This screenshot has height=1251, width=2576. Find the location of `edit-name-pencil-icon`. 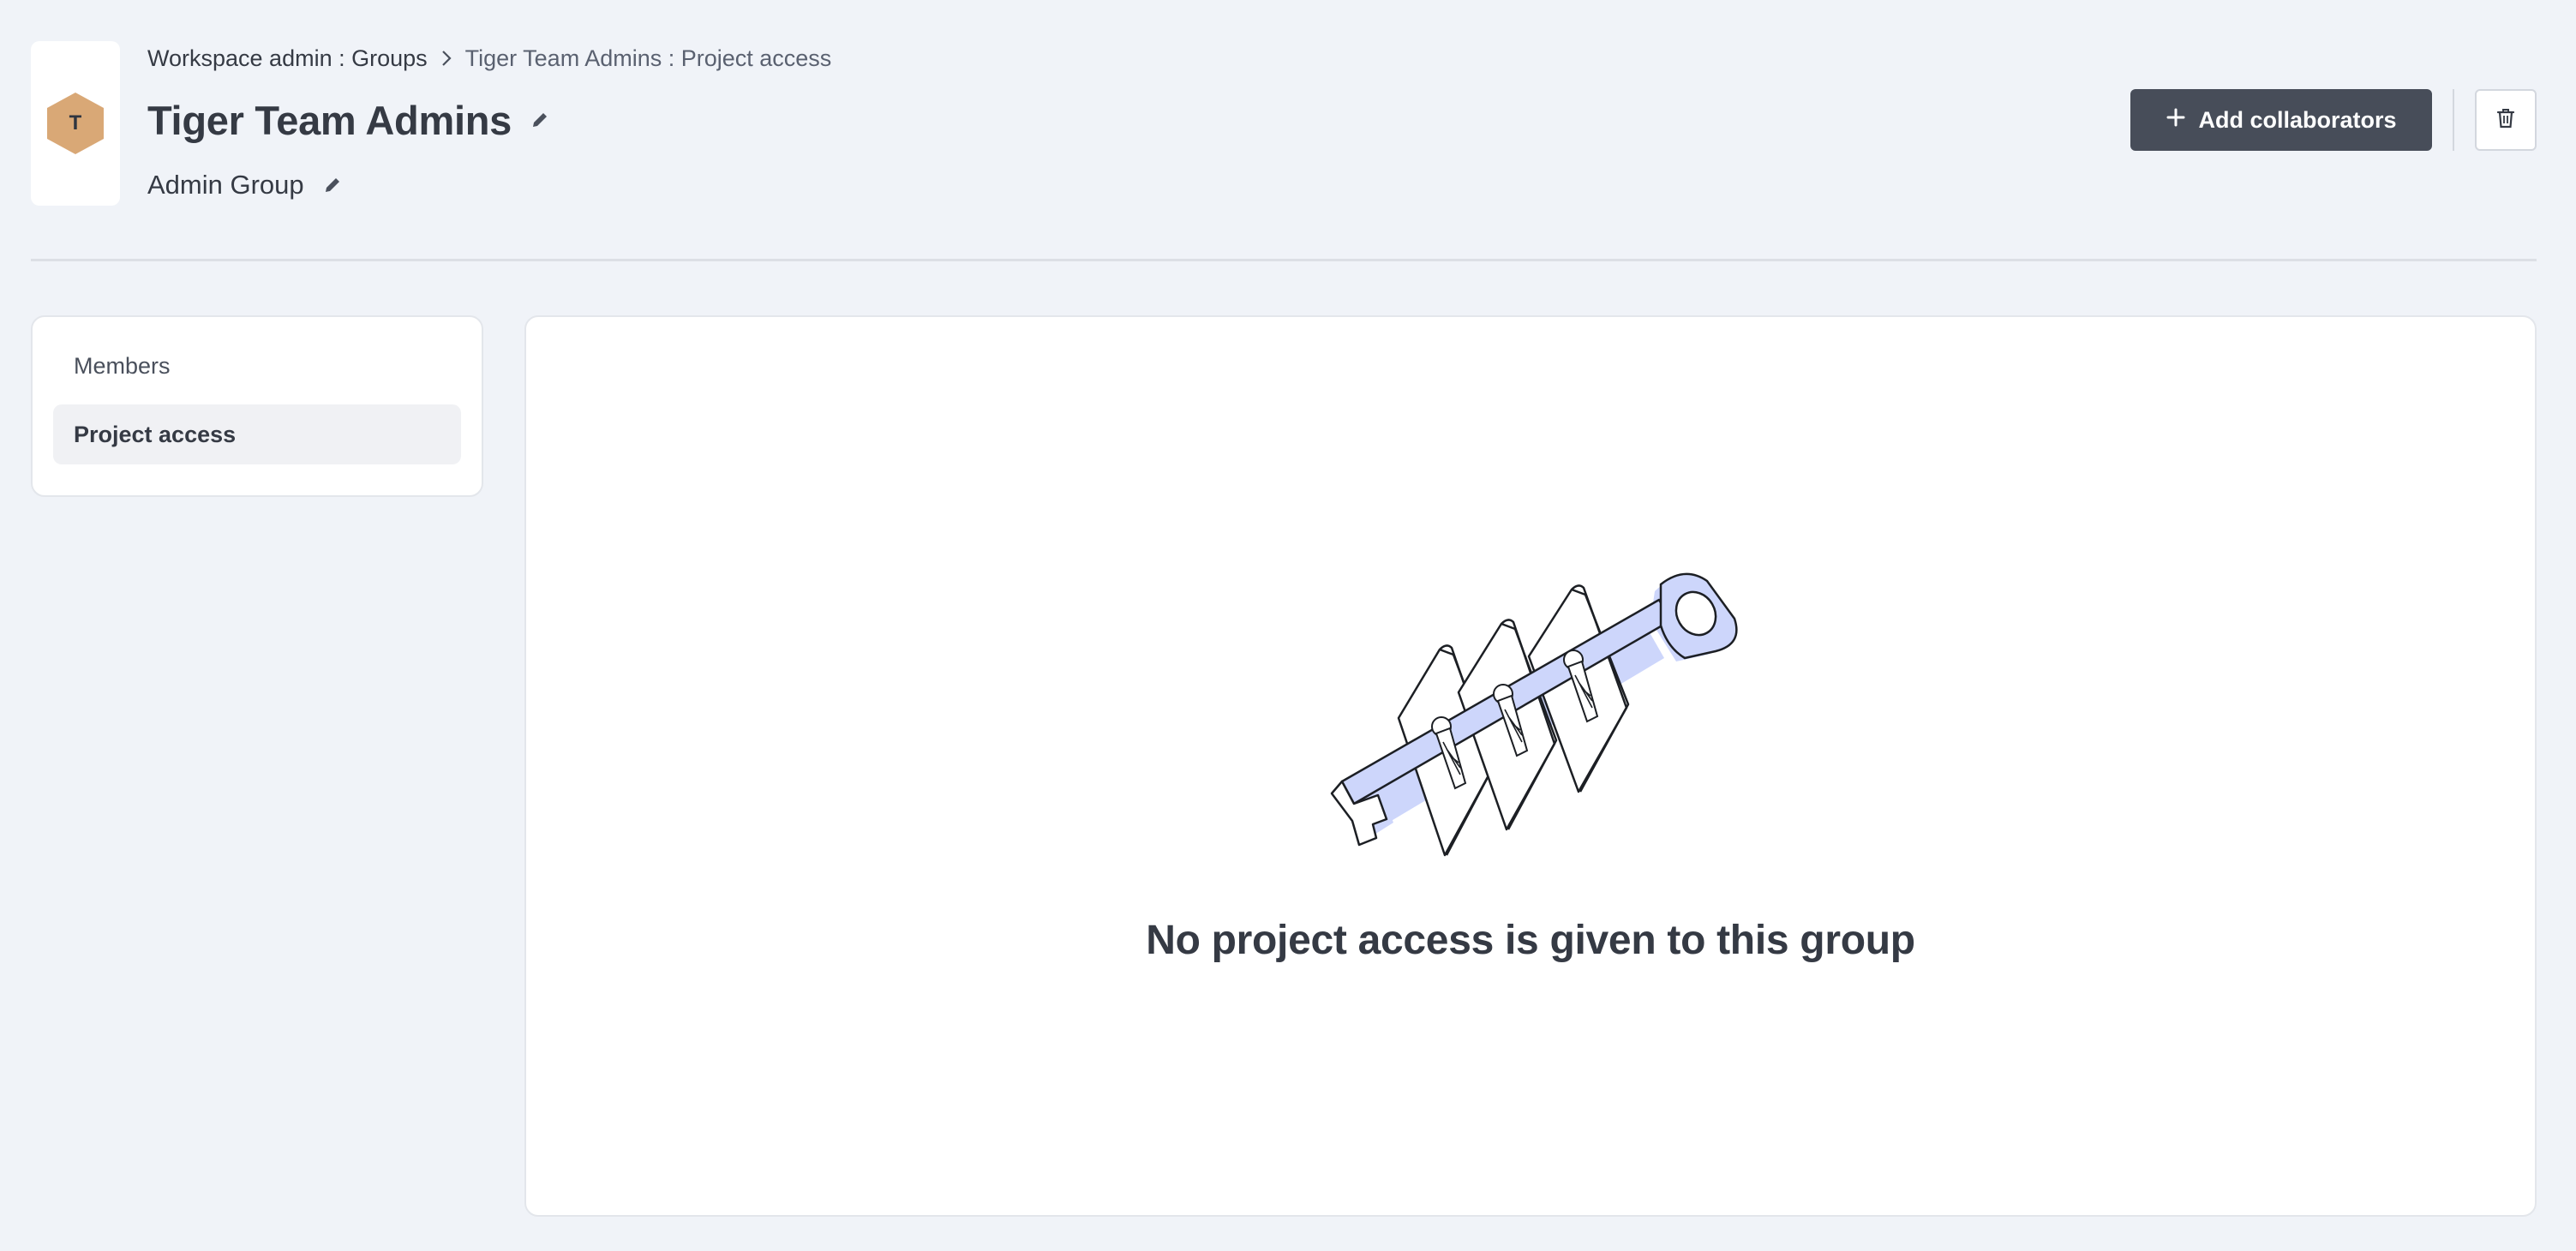

edit-name-pencil-icon is located at coordinates (540, 120).